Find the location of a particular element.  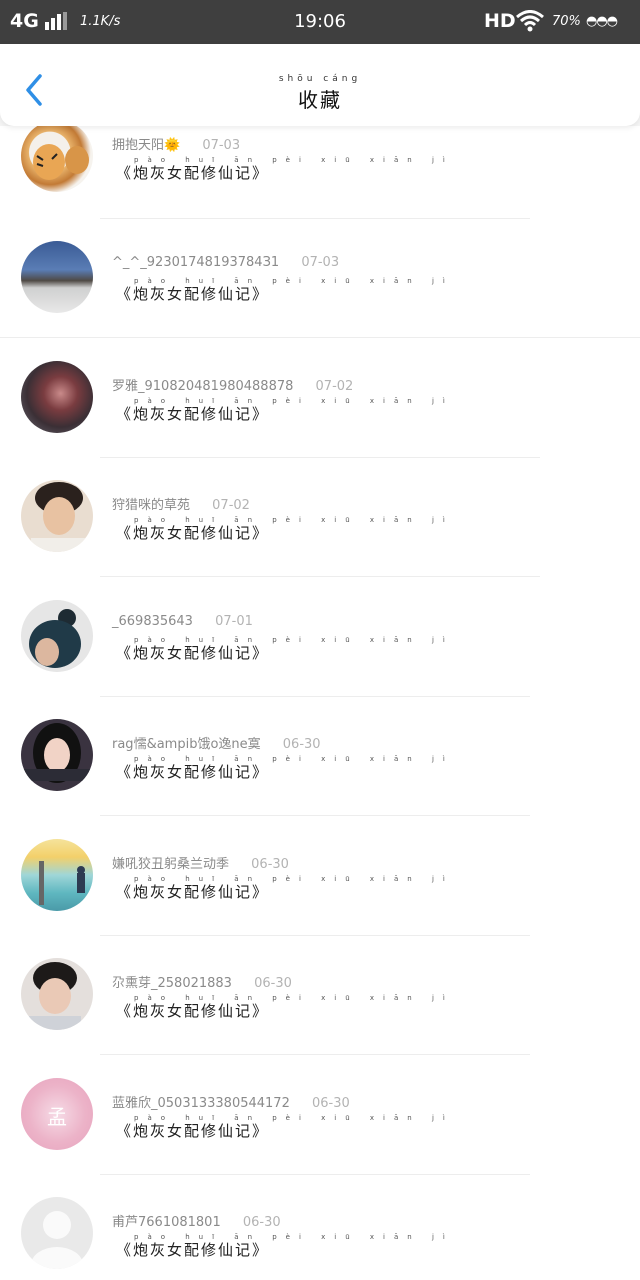

list-item-meta: _669835643 07-01 is located at coordinates (182, 621).